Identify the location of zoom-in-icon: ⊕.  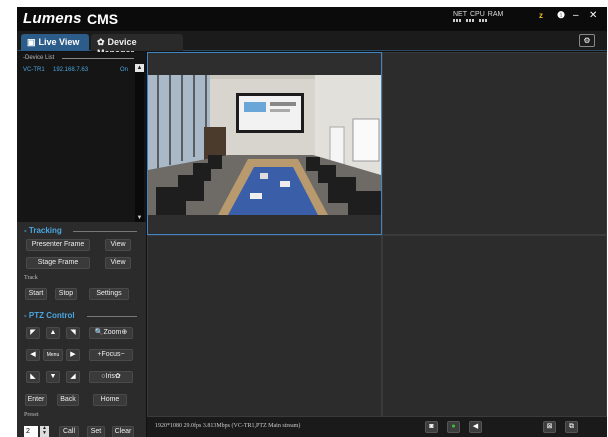
(124, 332).